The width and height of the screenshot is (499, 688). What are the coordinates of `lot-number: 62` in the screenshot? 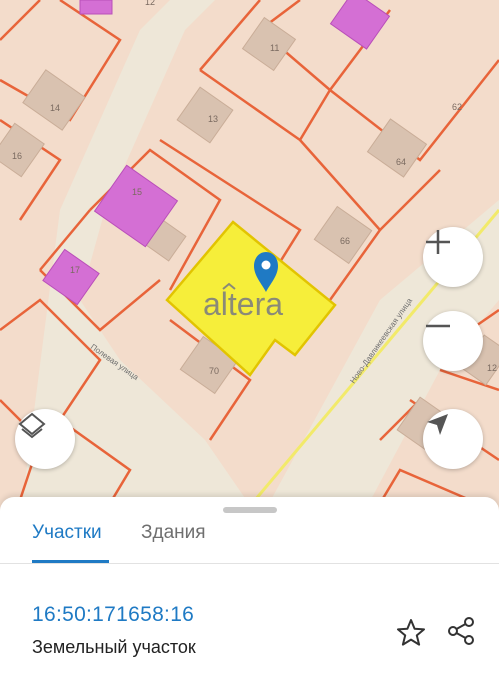 It's located at (457, 107).